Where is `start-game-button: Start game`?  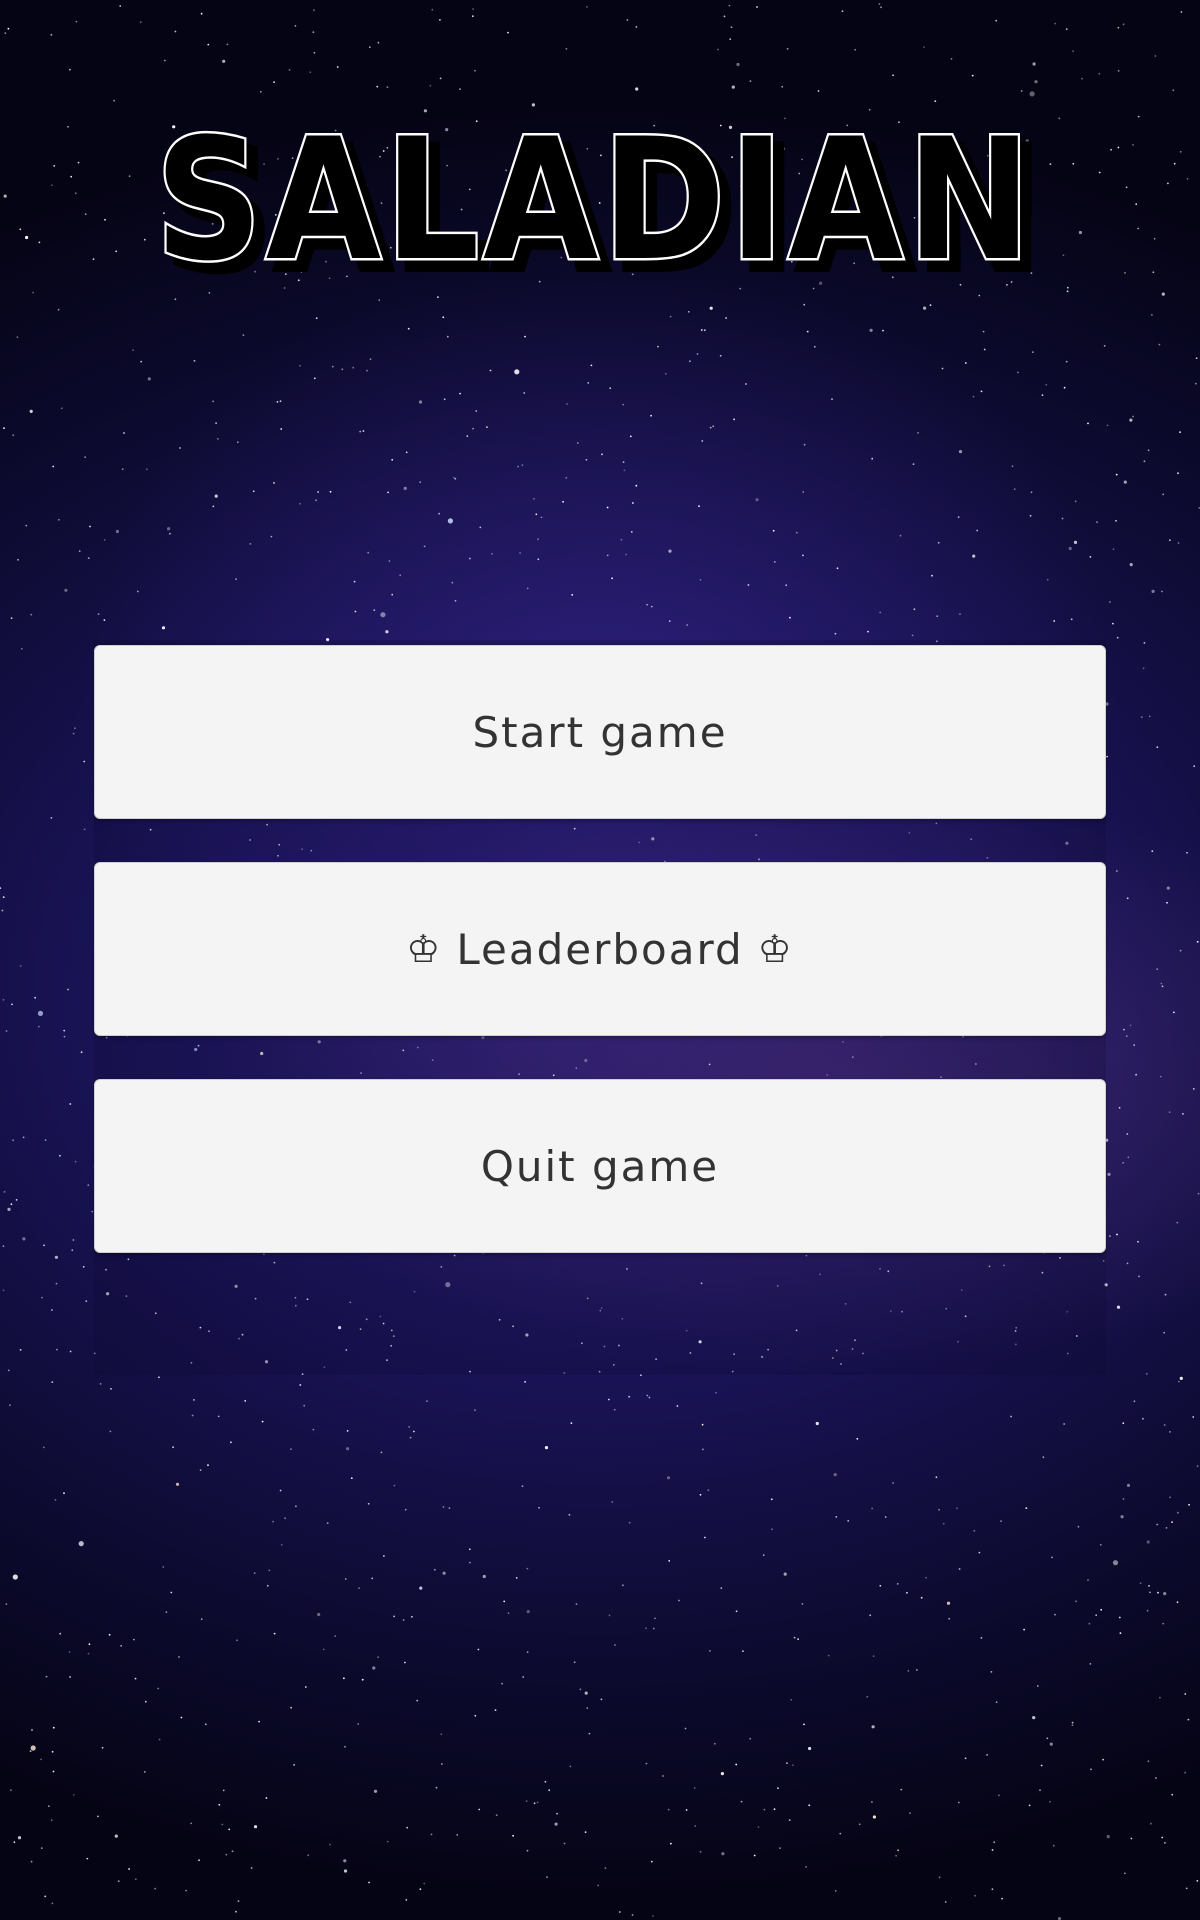
start-game-button: Start game is located at coordinates (600, 732).